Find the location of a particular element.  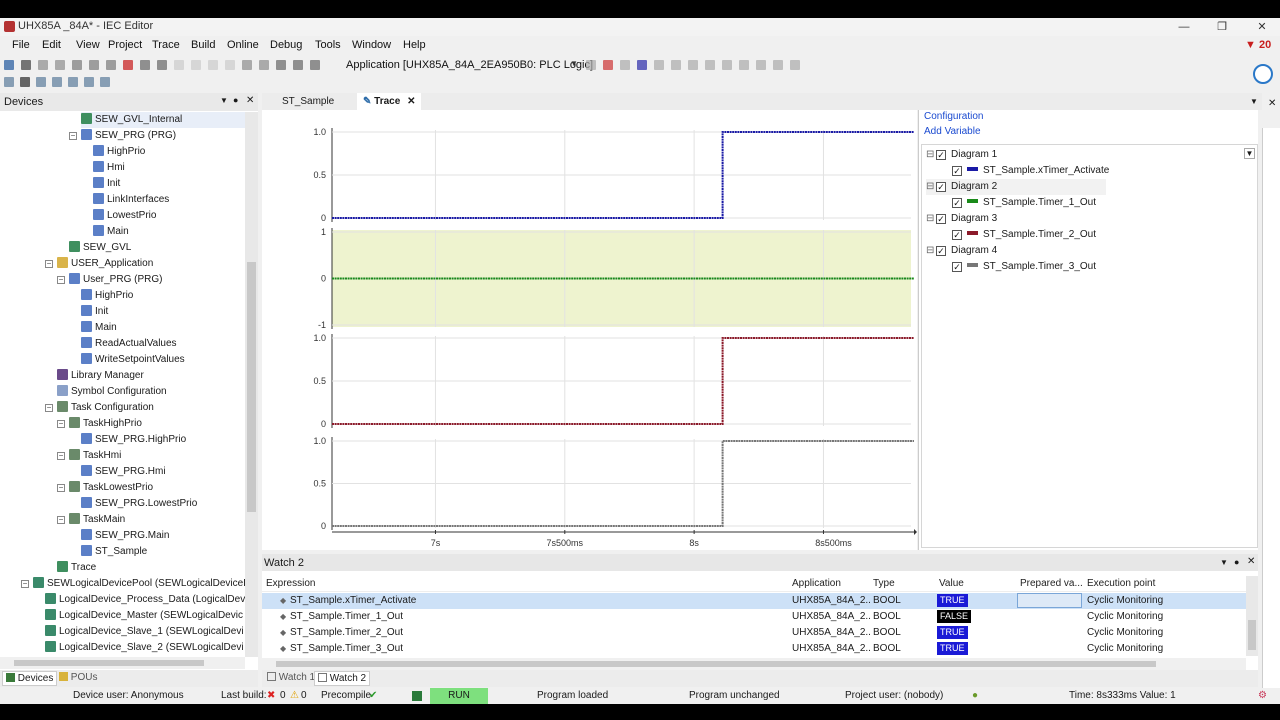

tab-trace: ✎ Trace ✕ is located at coordinates (389, 101).